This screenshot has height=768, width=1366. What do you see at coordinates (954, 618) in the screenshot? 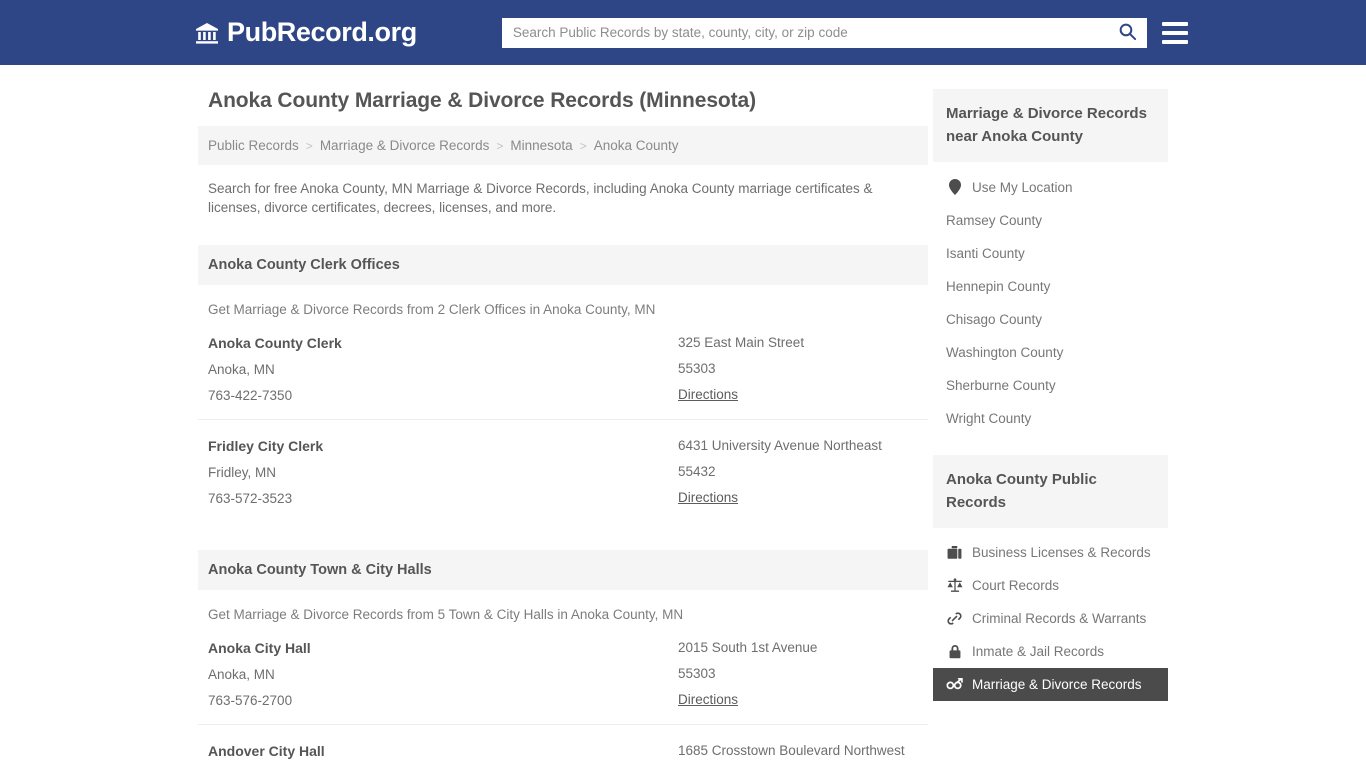
I see `handcuffs-icon` at bounding box center [954, 618].